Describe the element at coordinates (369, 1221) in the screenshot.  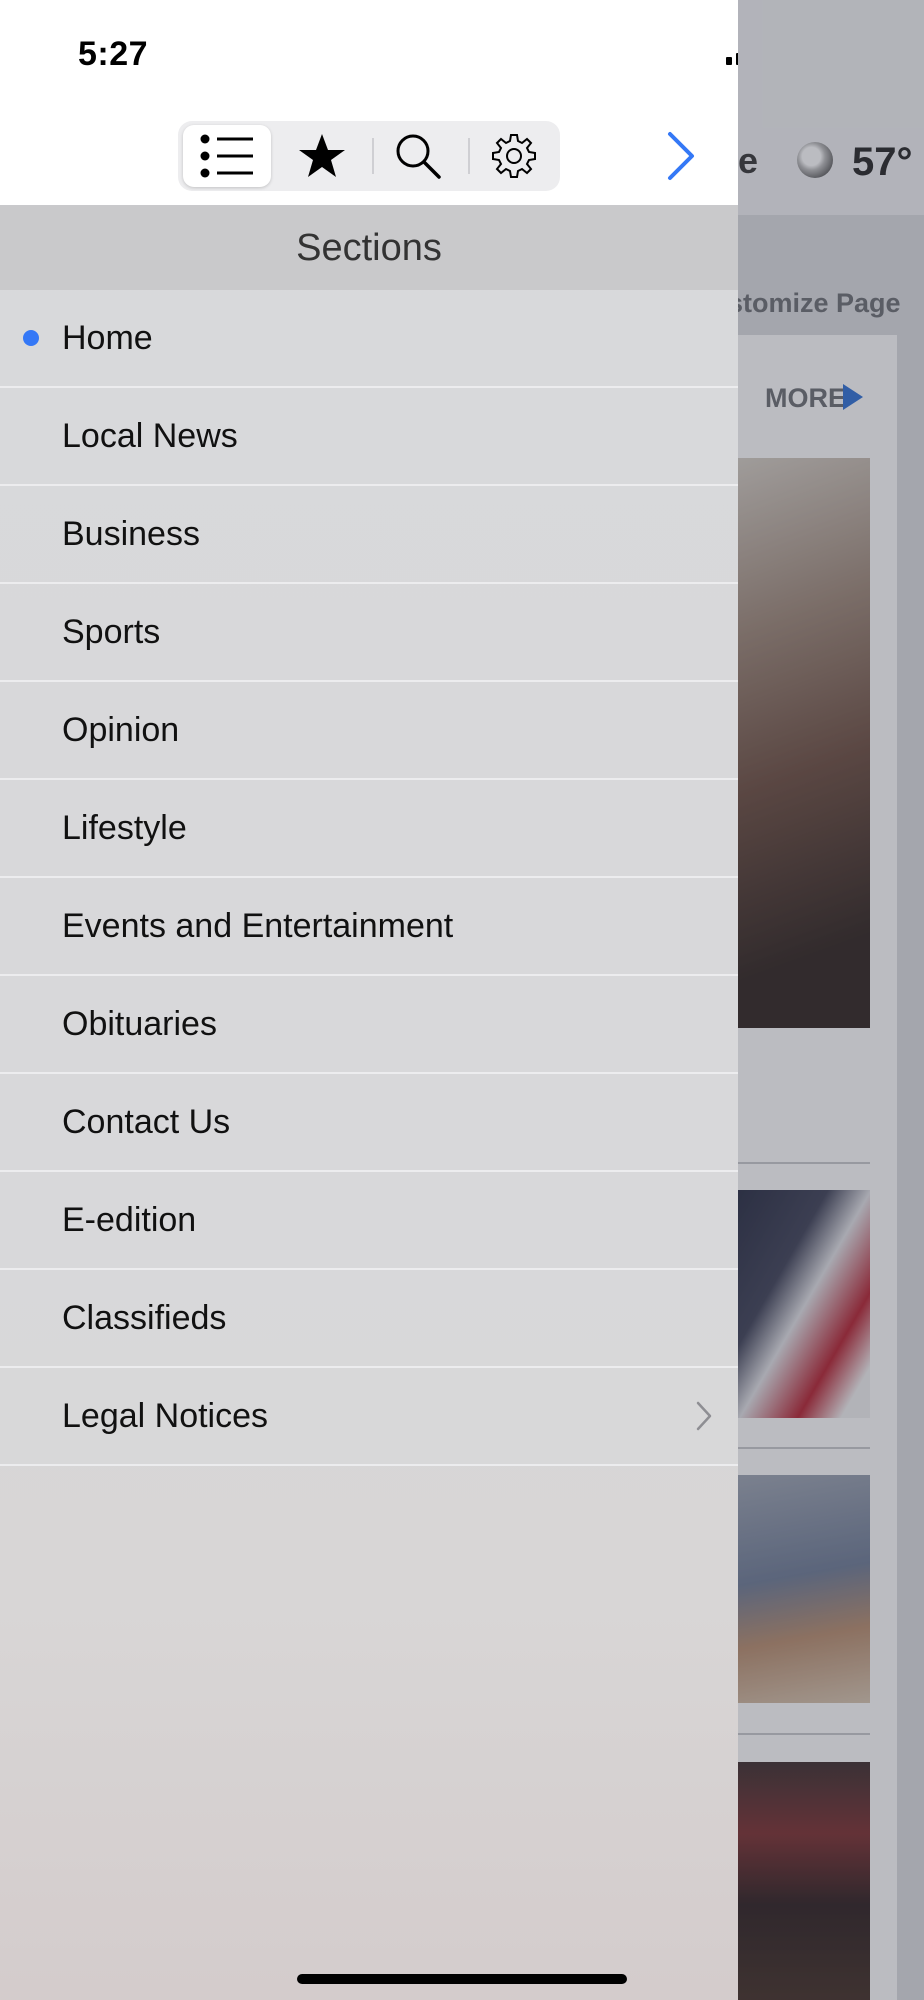
I see `section-item-e-edition: E-edition` at that location.